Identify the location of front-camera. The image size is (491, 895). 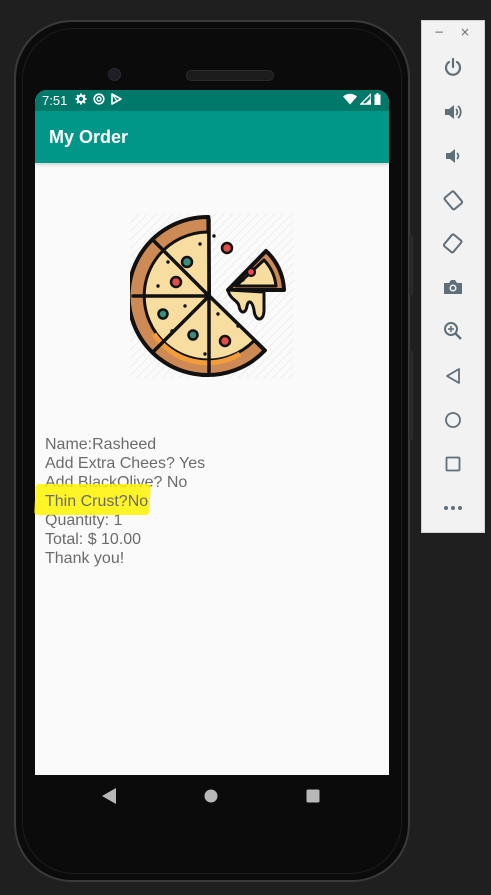
(114, 74).